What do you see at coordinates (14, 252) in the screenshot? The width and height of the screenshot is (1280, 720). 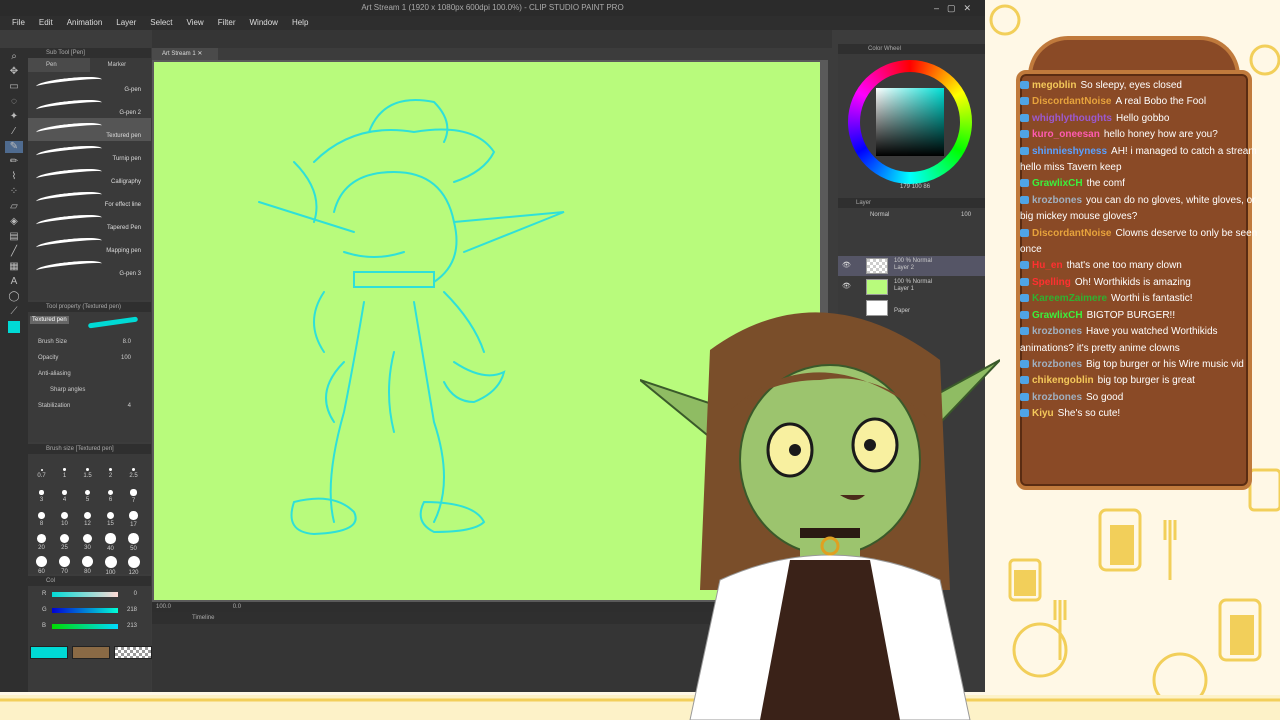 I see `figure-tool-icon: ╱` at bounding box center [14, 252].